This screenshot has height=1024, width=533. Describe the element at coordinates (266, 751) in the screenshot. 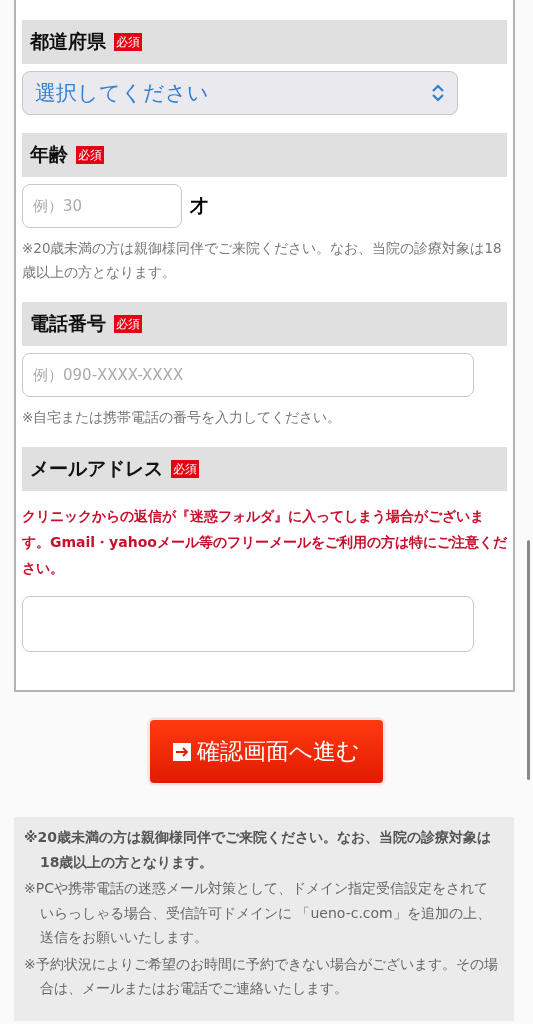

I see `confirm-button: 確認画面へ進む` at that location.